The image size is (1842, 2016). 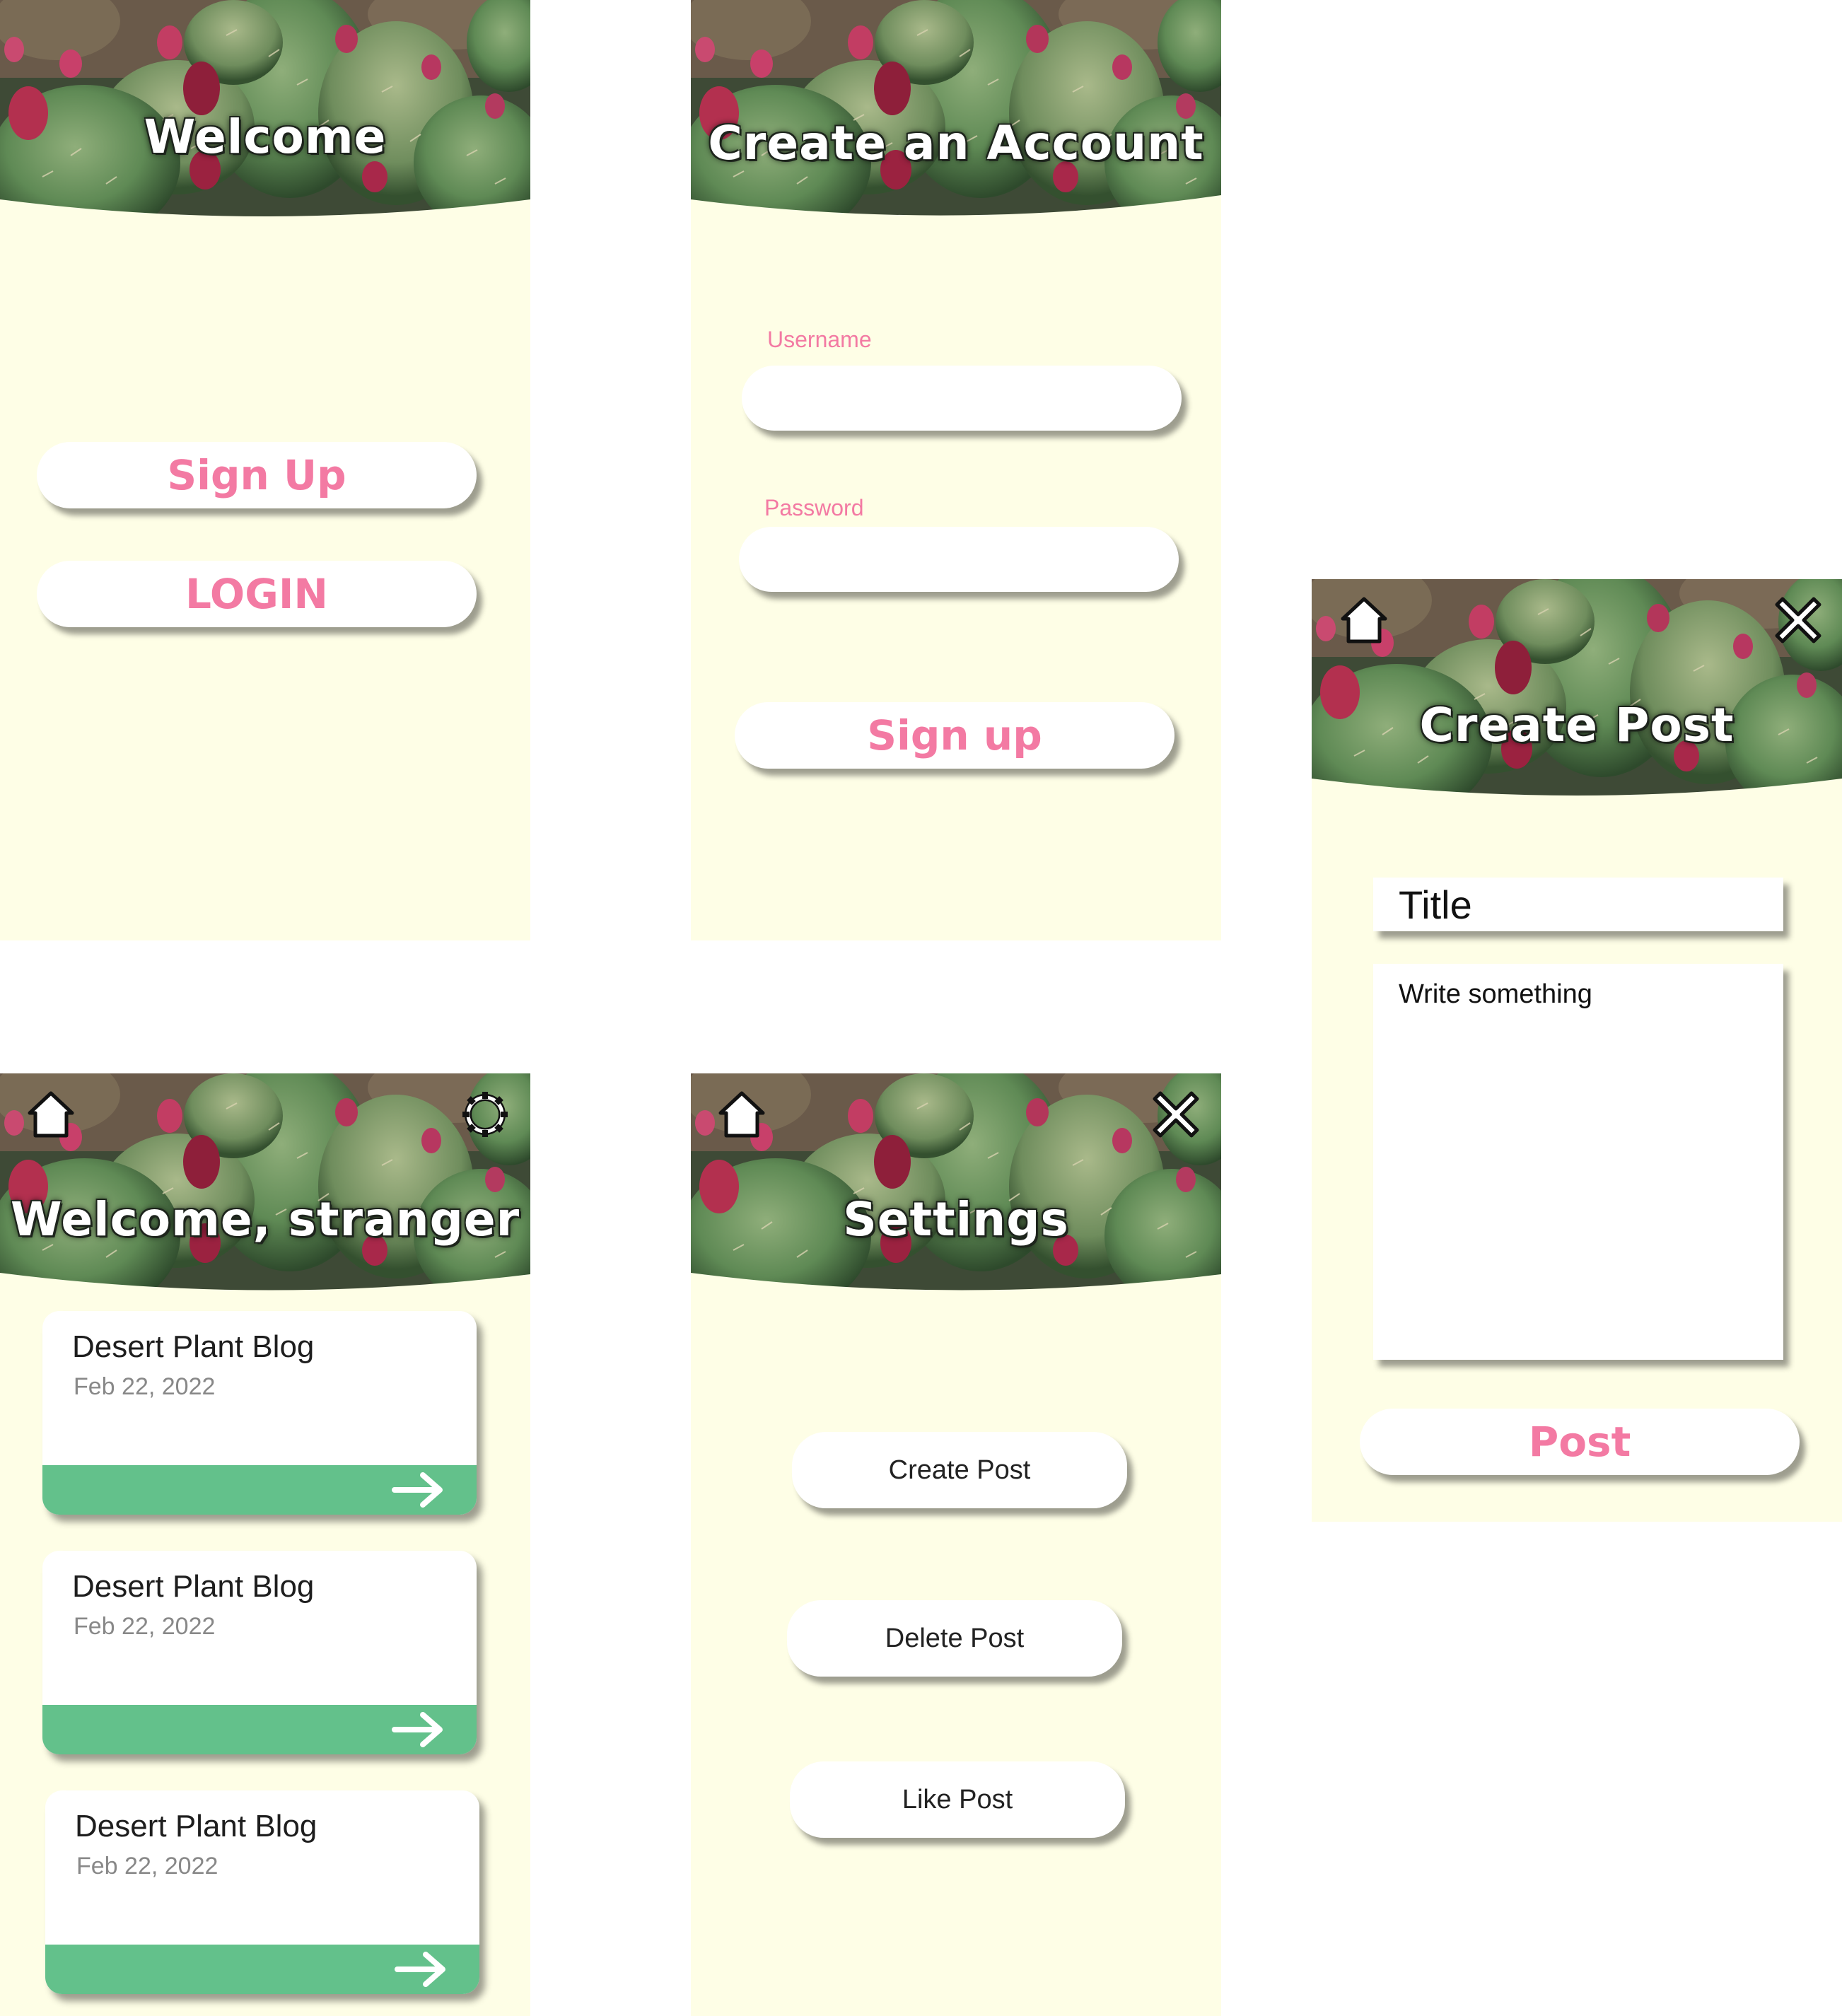 I want to click on post-title-placeholder: Title, so click(x=1435, y=904).